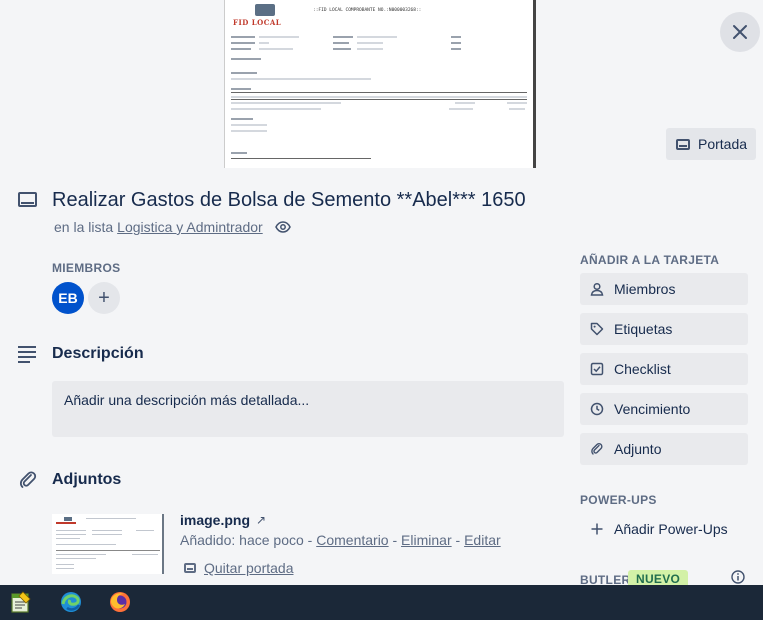  I want to click on add-member-button: +, so click(104, 298).